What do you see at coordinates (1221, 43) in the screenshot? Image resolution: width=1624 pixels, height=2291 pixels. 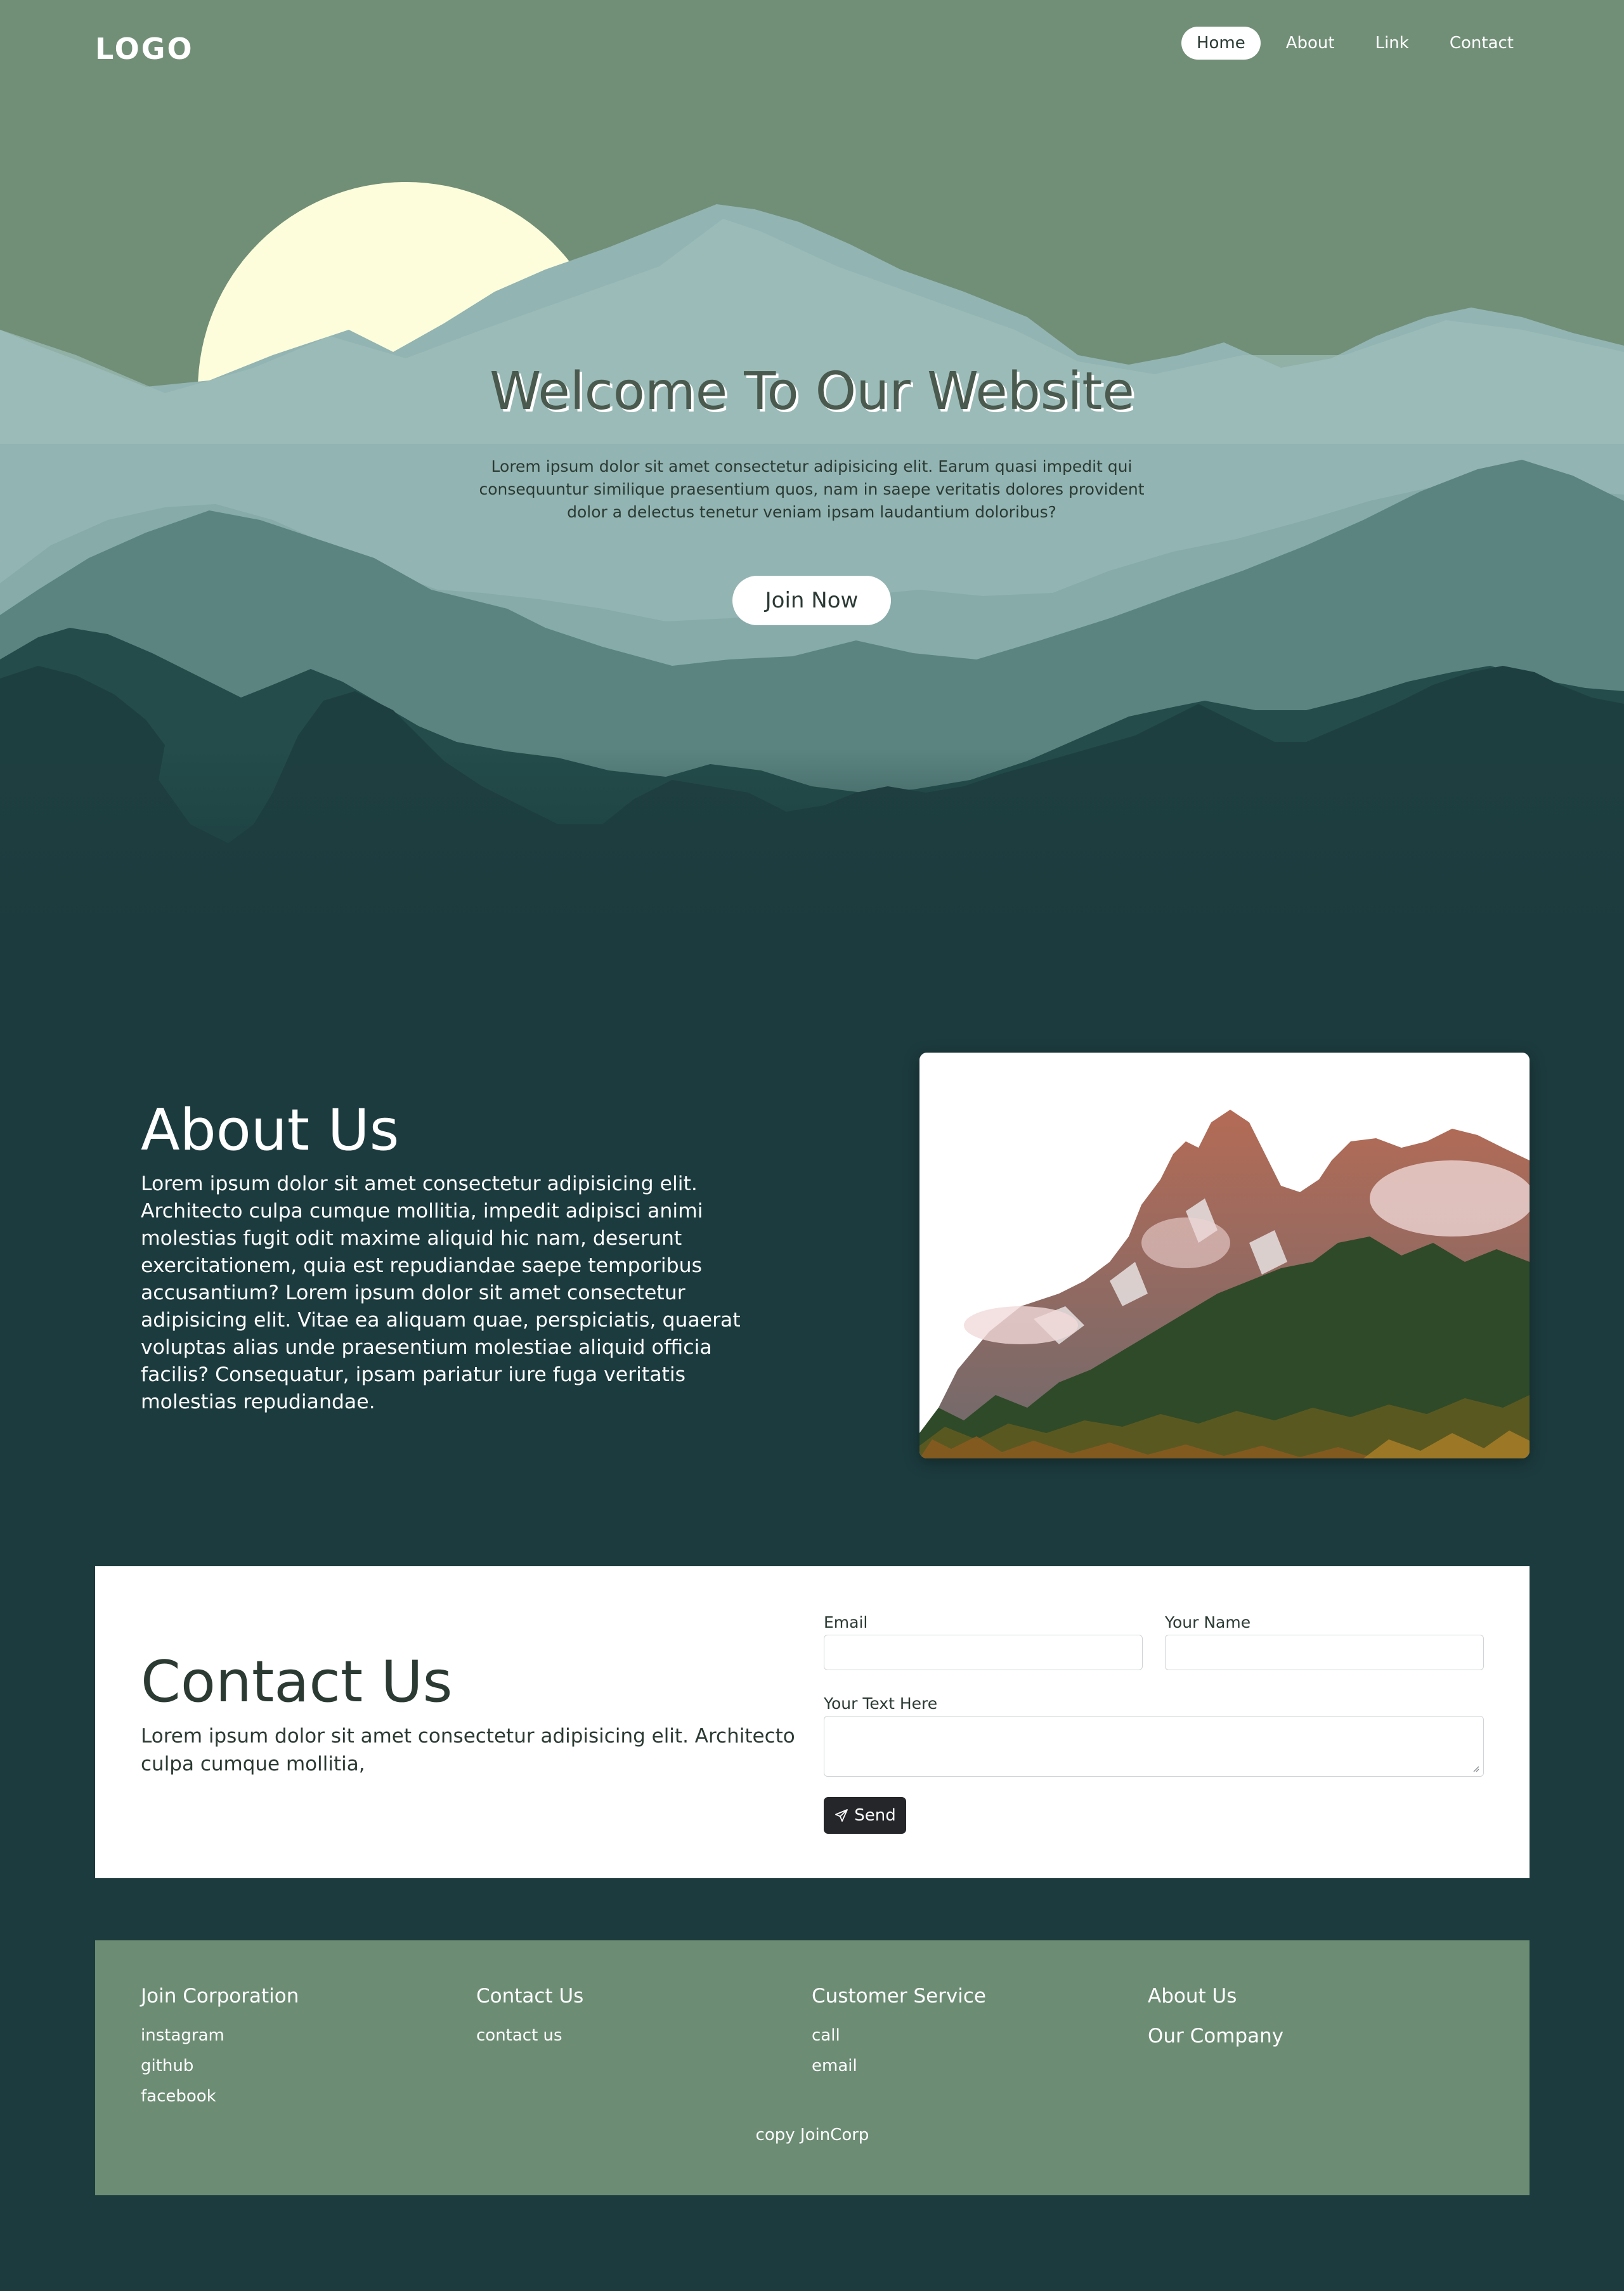 I see `nav-home: Home` at bounding box center [1221, 43].